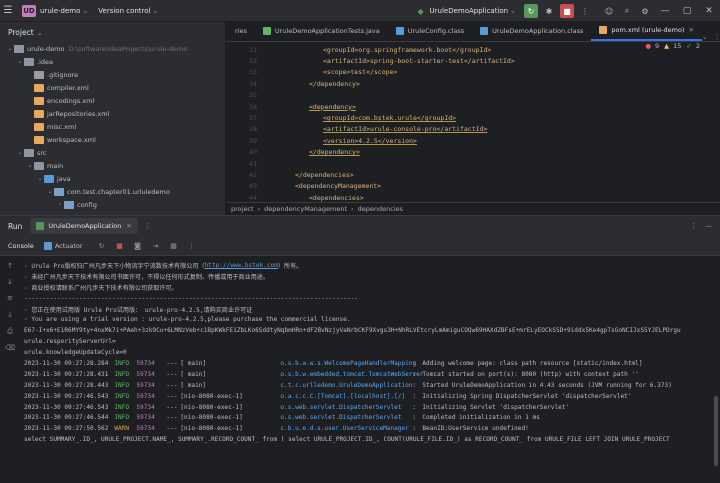 Image resolution: width=720 pixels, height=483 pixels. Describe the element at coordinates (420, 11) in the screenshot. I see `run-config-icon: ◆` at that location.